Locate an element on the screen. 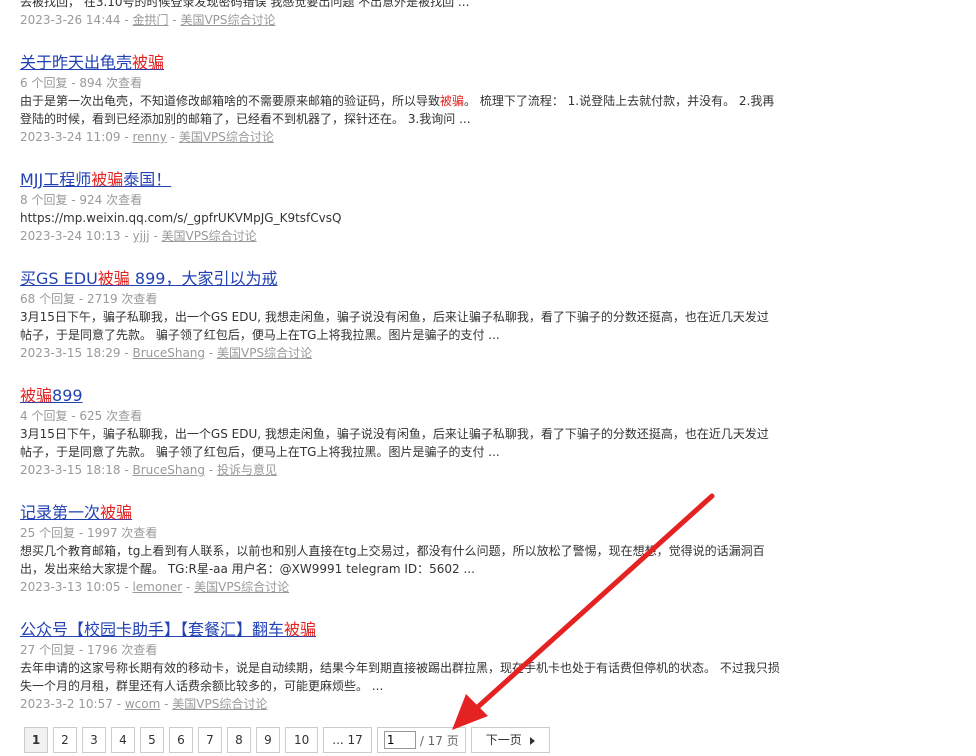 The image size is (976, 756). result-date: 2023-3-13 10:05 is located at coordinates (70, 587).